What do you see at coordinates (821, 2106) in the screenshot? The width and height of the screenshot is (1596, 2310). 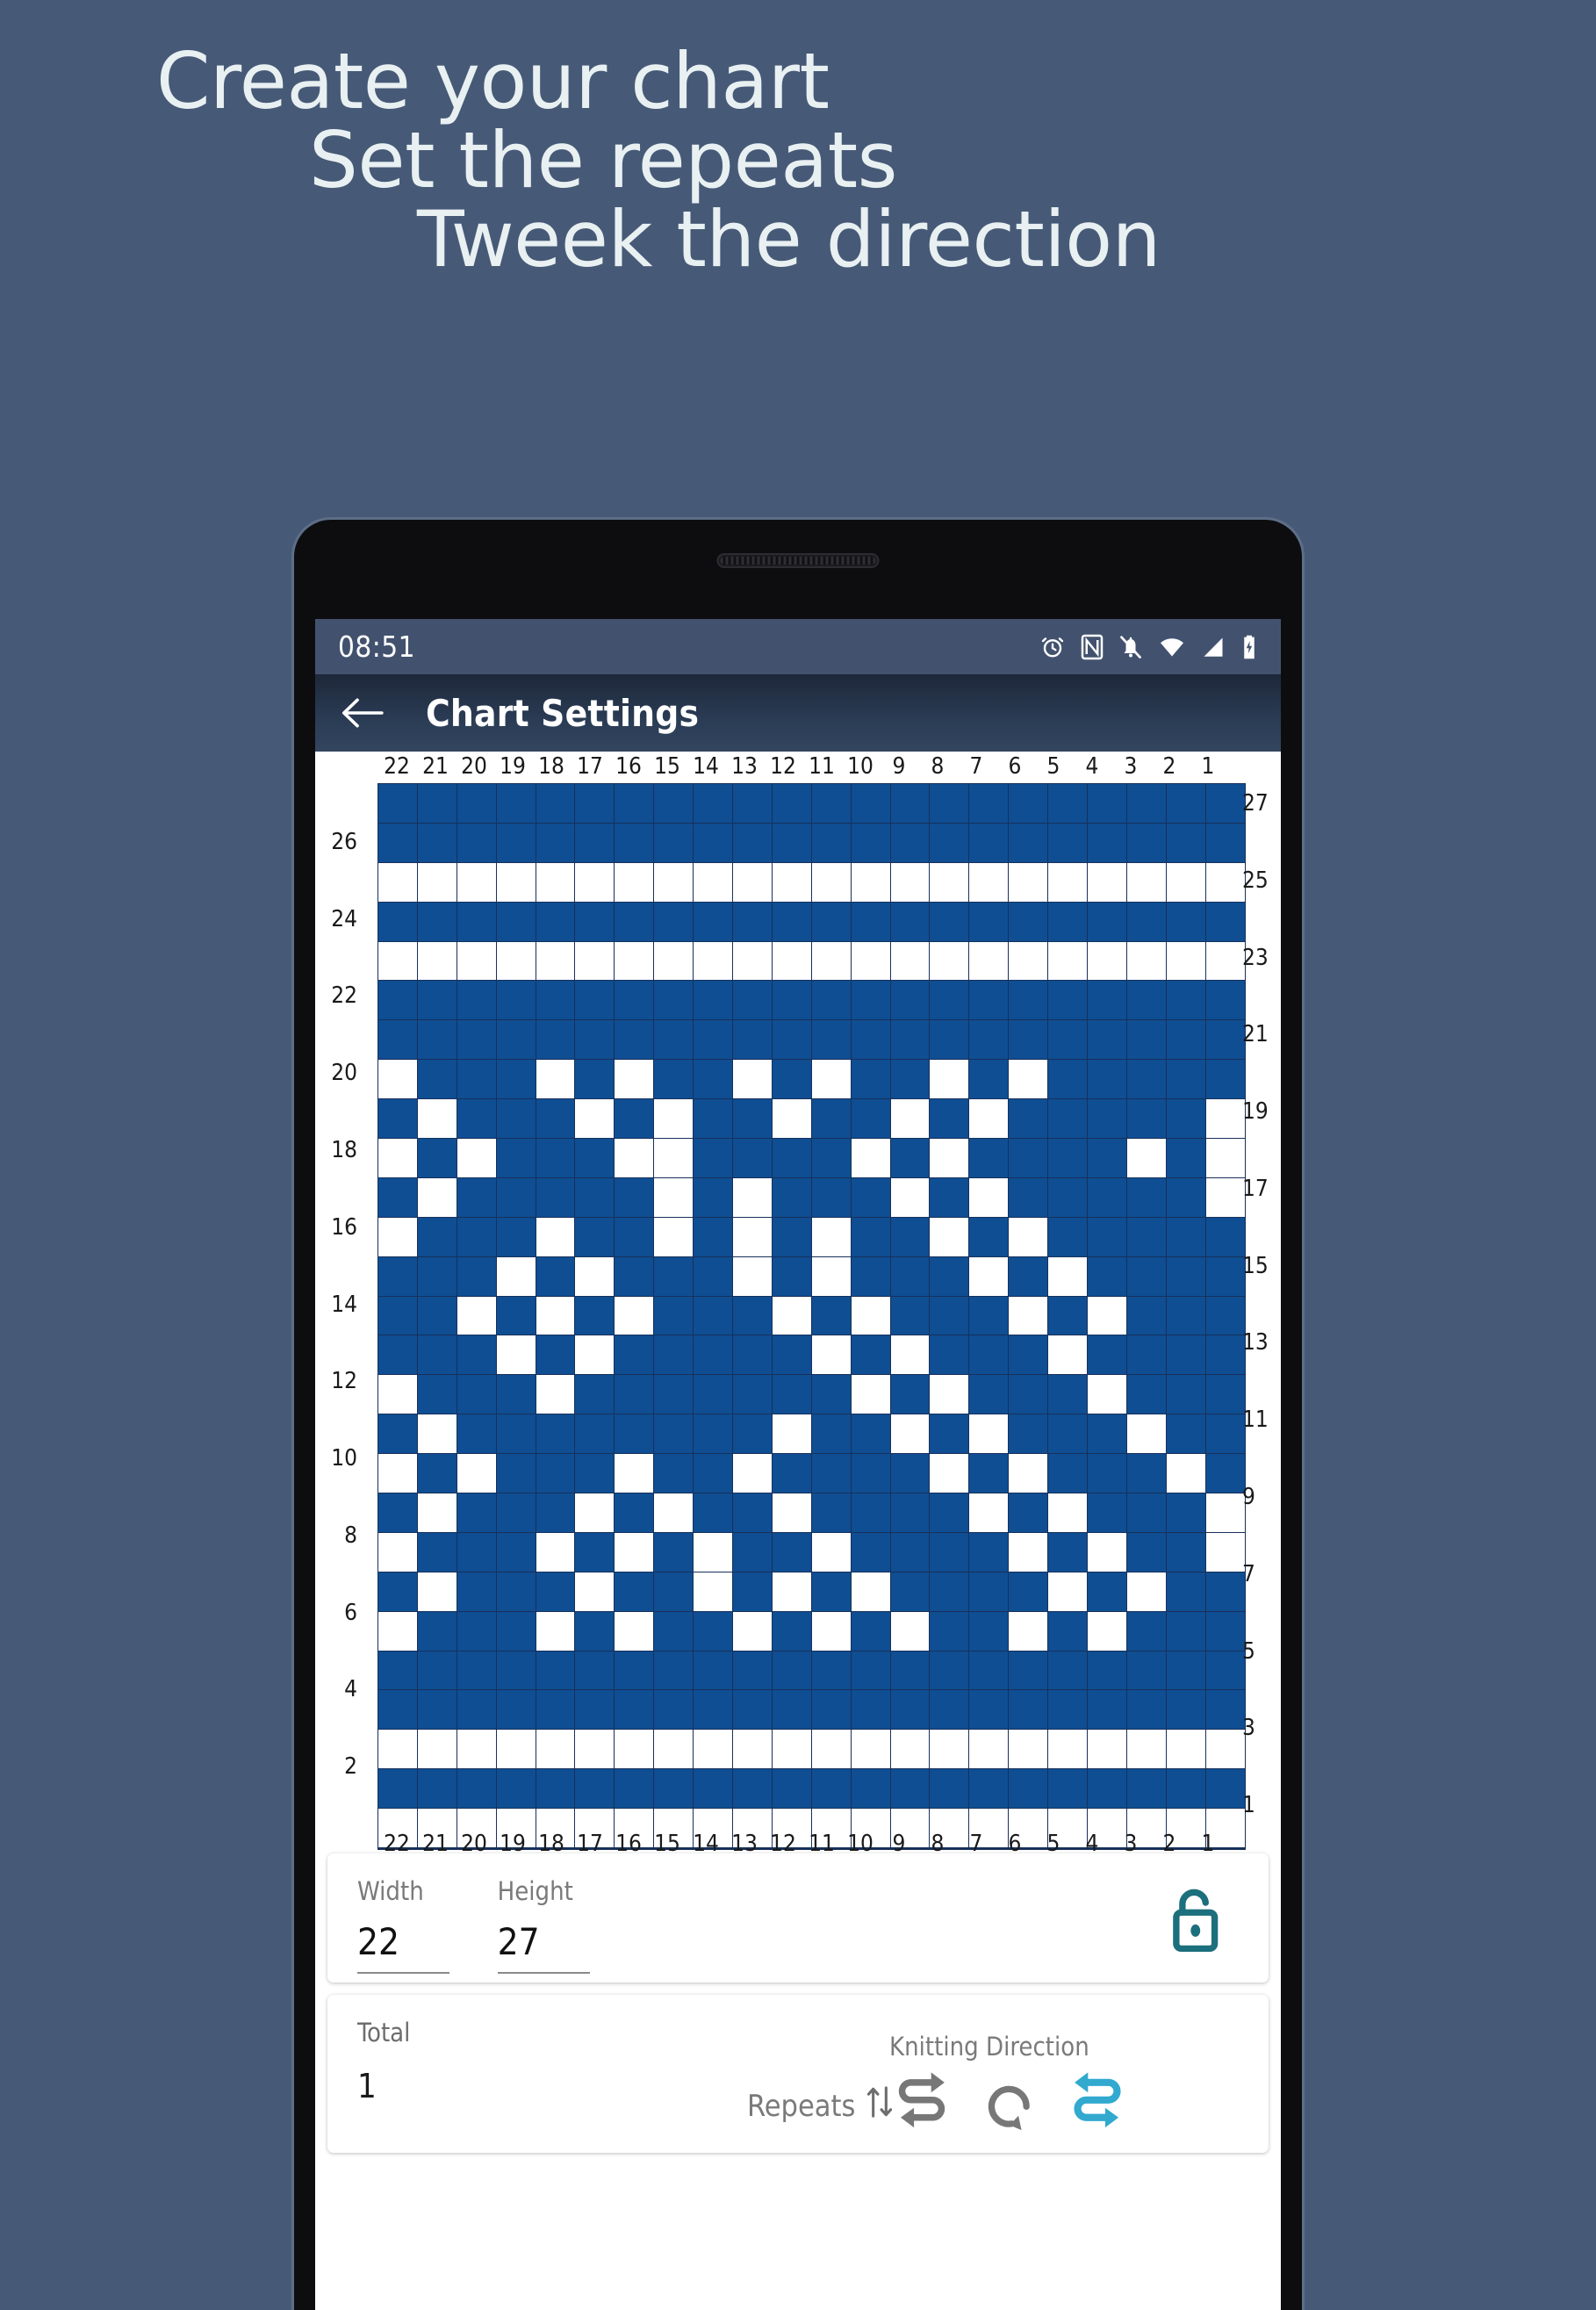 I see `repeats-control: Repeats` at bounding box center [821, 2106].